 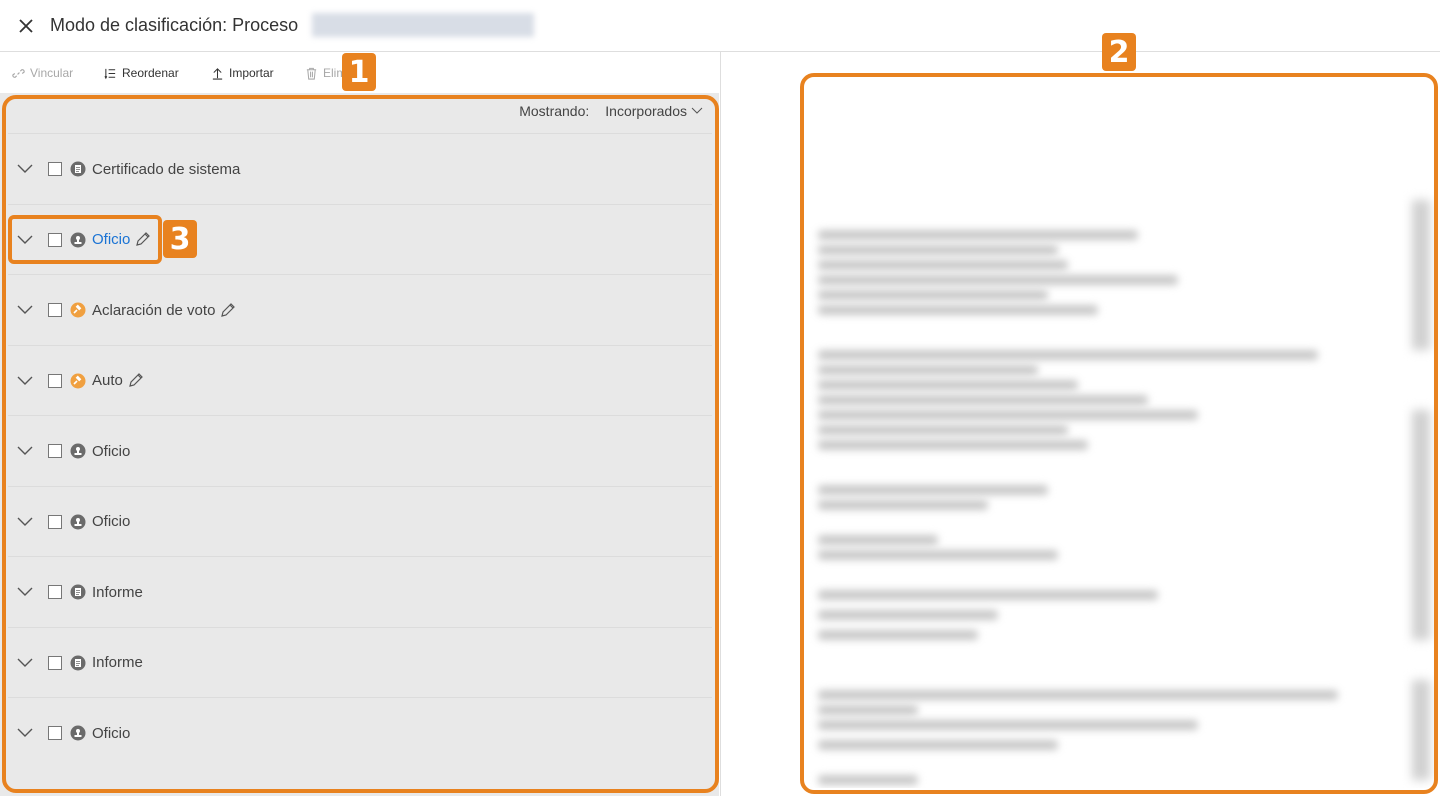 What do you see at coordinates (646, 111) in the screenshot?
I see `filter-value: Incorporados` at bounding box center [646, 111].